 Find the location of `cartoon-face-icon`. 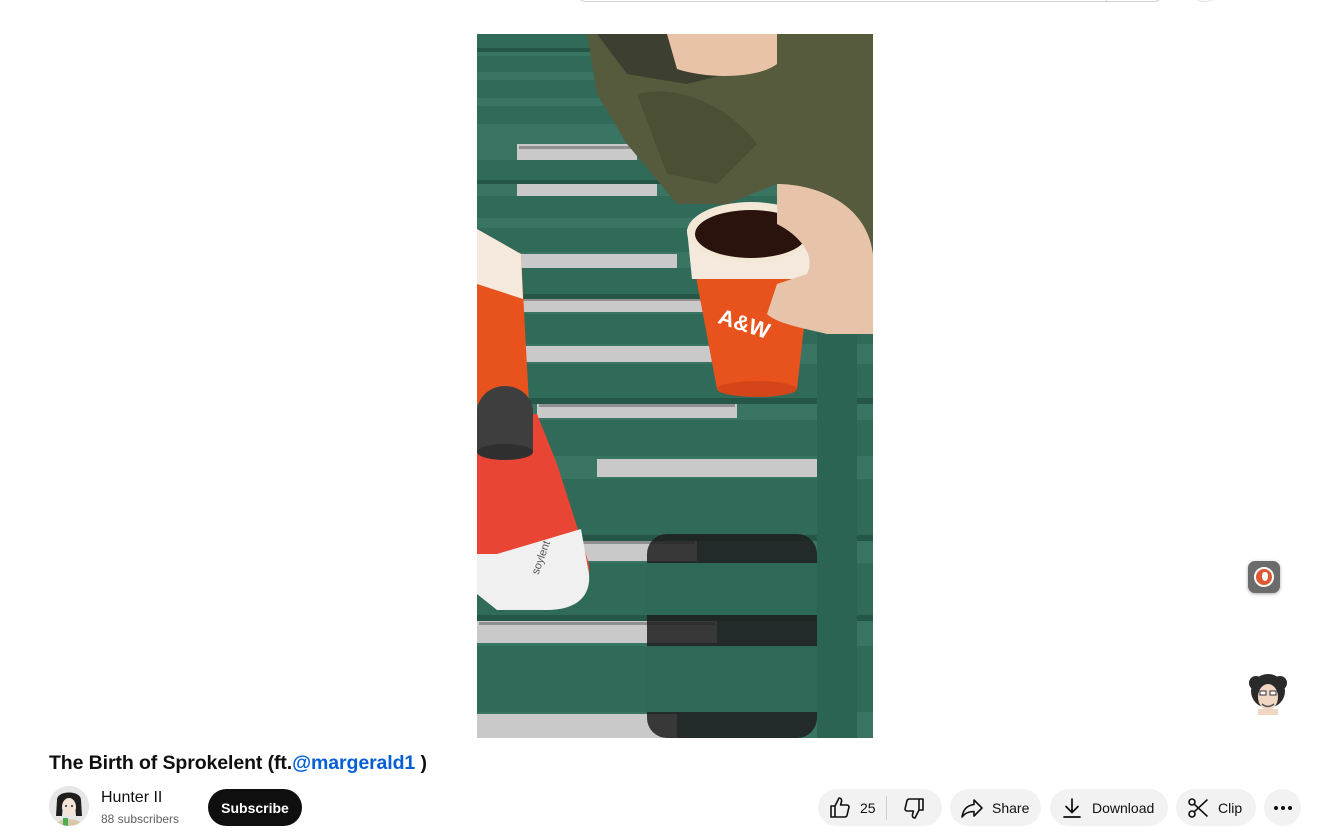

cartoon-face-icon is located at coordinates (1268, 694).